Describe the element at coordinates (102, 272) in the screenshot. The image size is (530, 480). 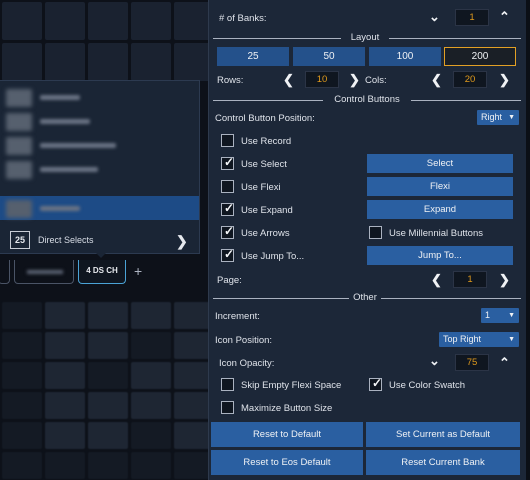
I see `tab-active: 4 DS CH` at that location.